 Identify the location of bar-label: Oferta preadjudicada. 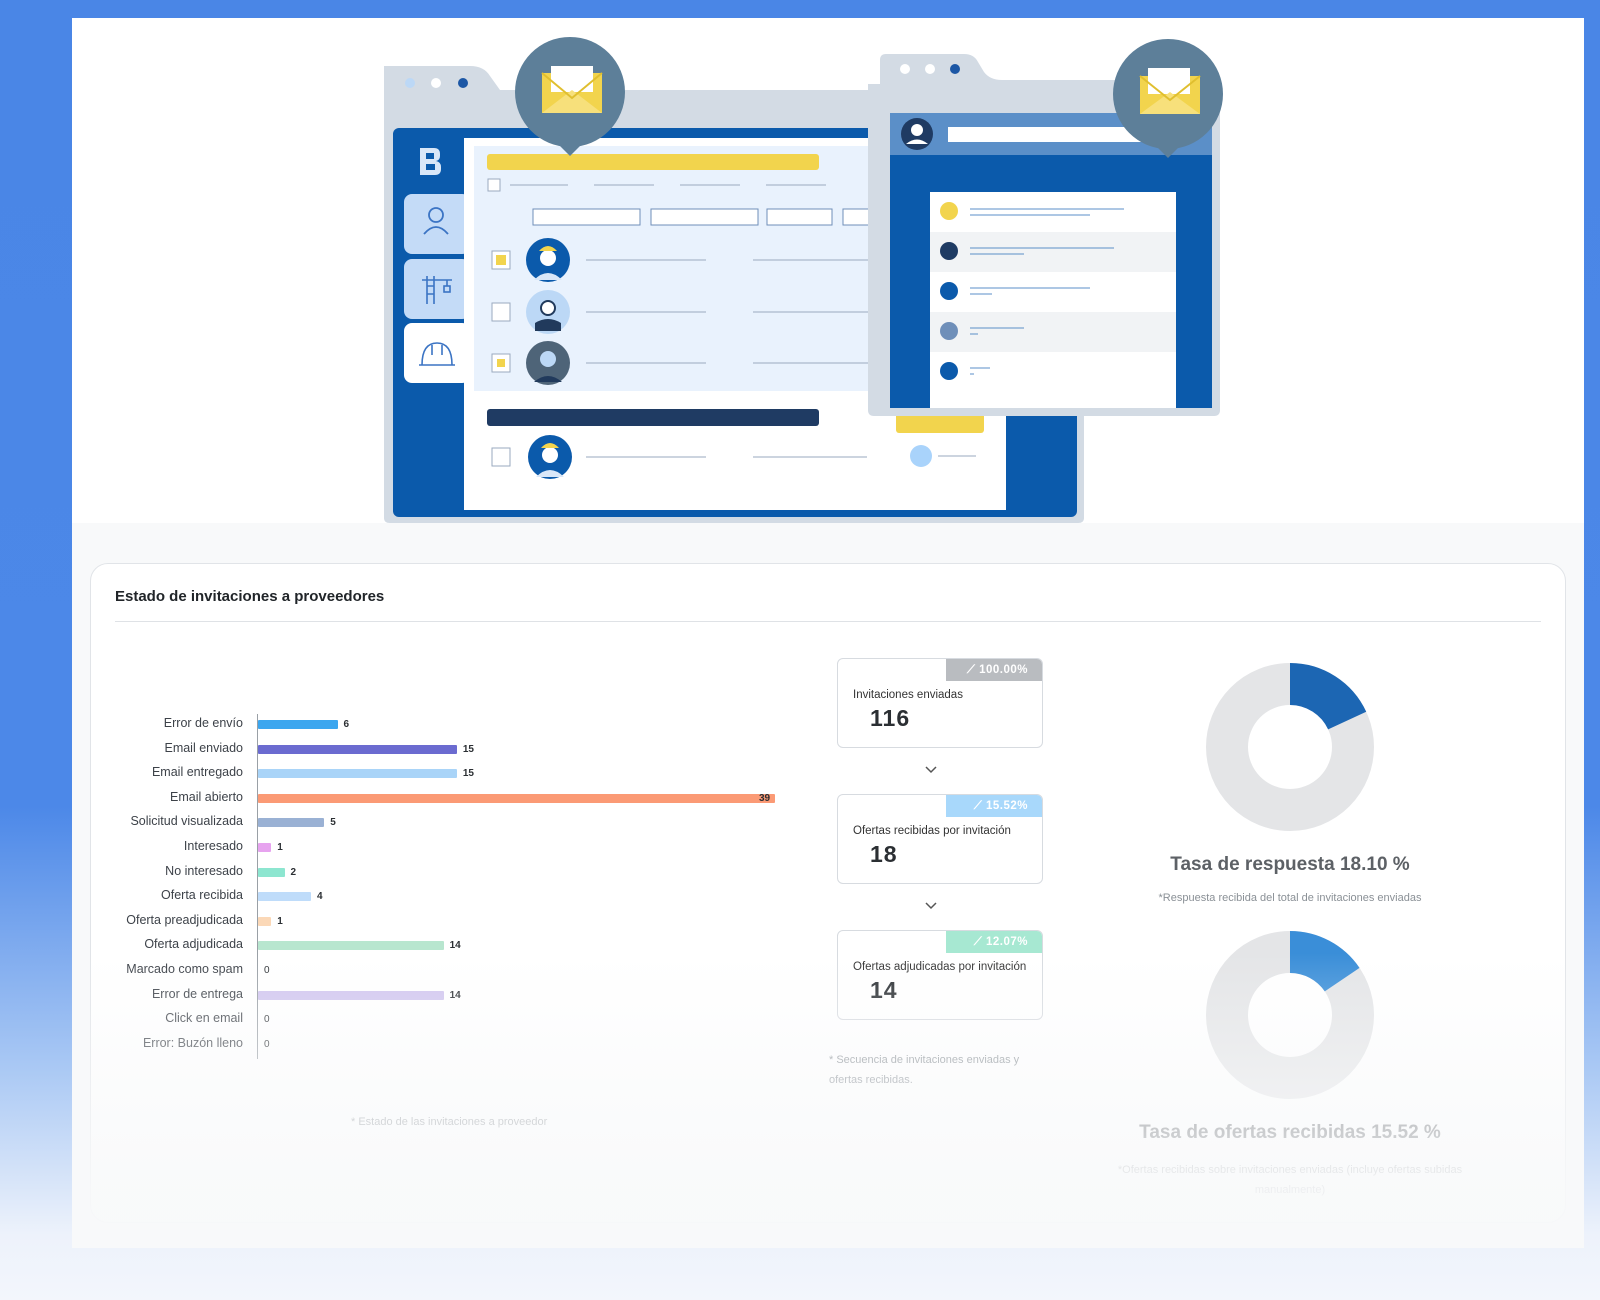
(184, 919).